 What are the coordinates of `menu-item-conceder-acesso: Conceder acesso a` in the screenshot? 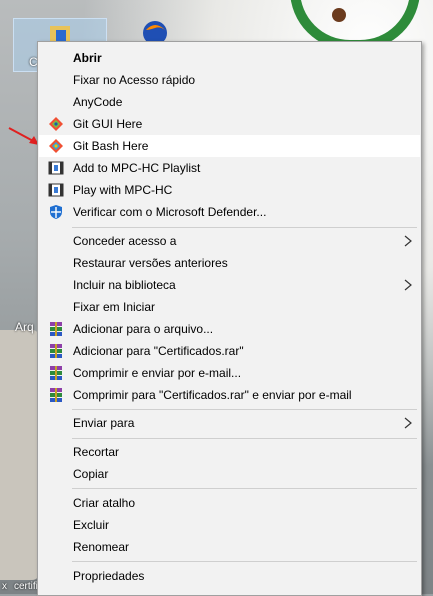 It's located at (229, 241).